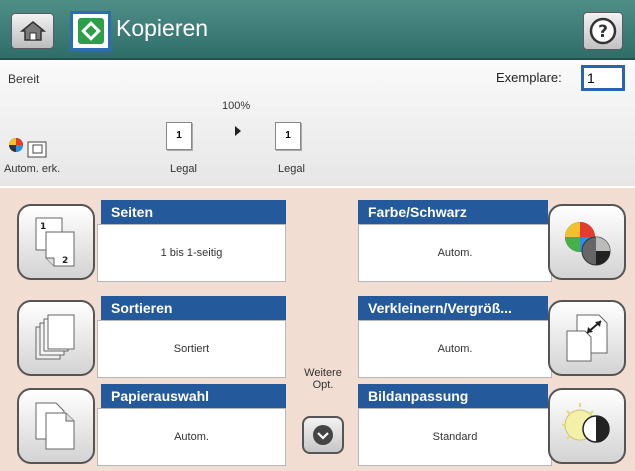 The image size is (635, 471). I want to click on collate-button, so click(56, 338).